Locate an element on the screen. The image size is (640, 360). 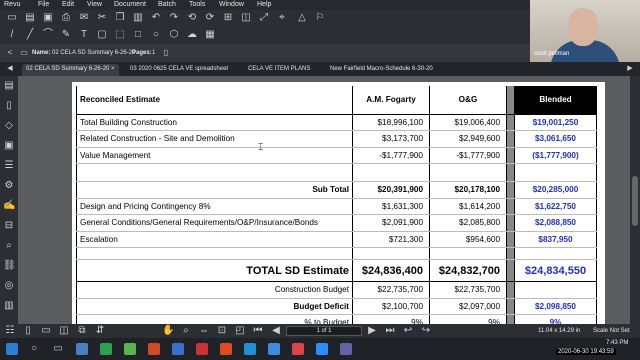
taskbar-zoom-icon is located at coordinates (322, 349).